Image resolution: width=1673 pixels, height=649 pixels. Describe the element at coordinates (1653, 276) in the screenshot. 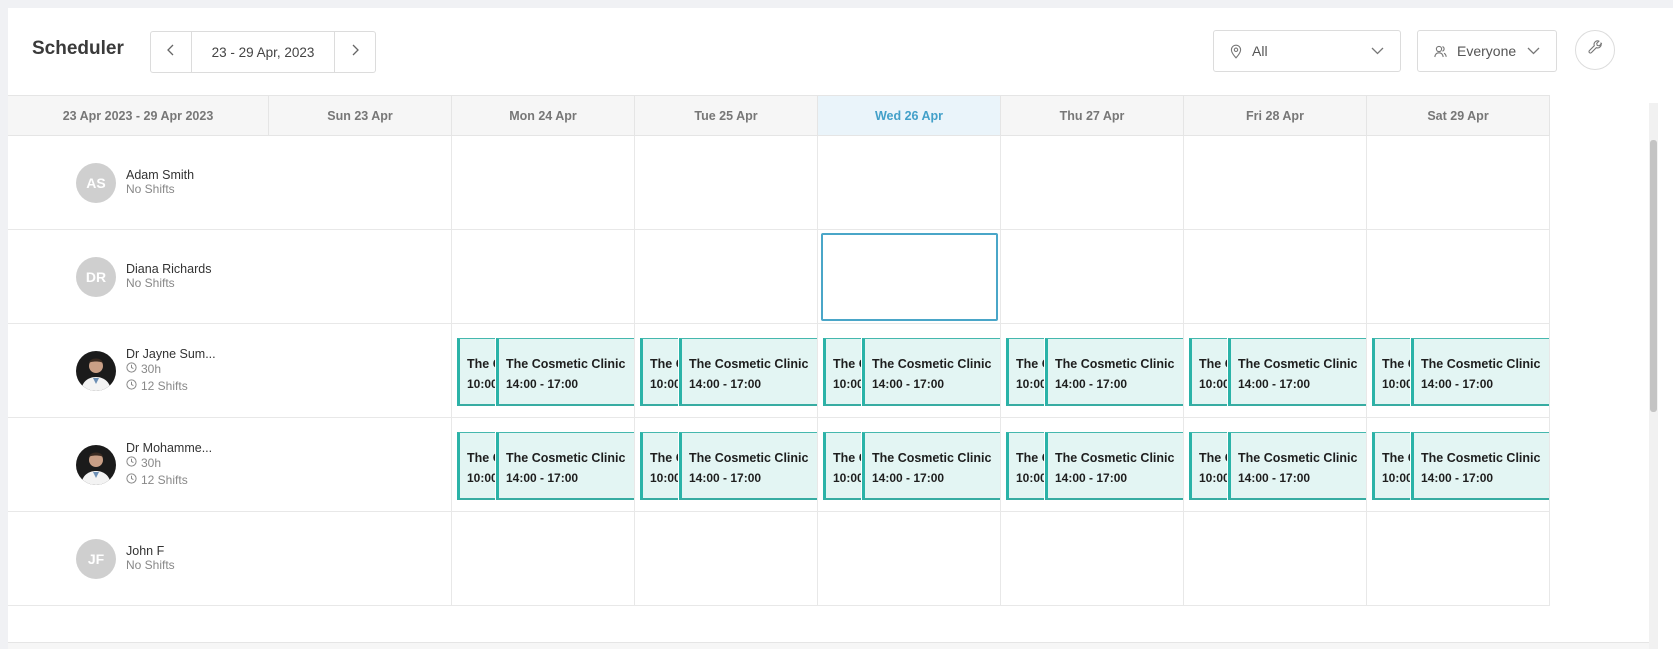

I see `scrollbar-thumb` at that location.